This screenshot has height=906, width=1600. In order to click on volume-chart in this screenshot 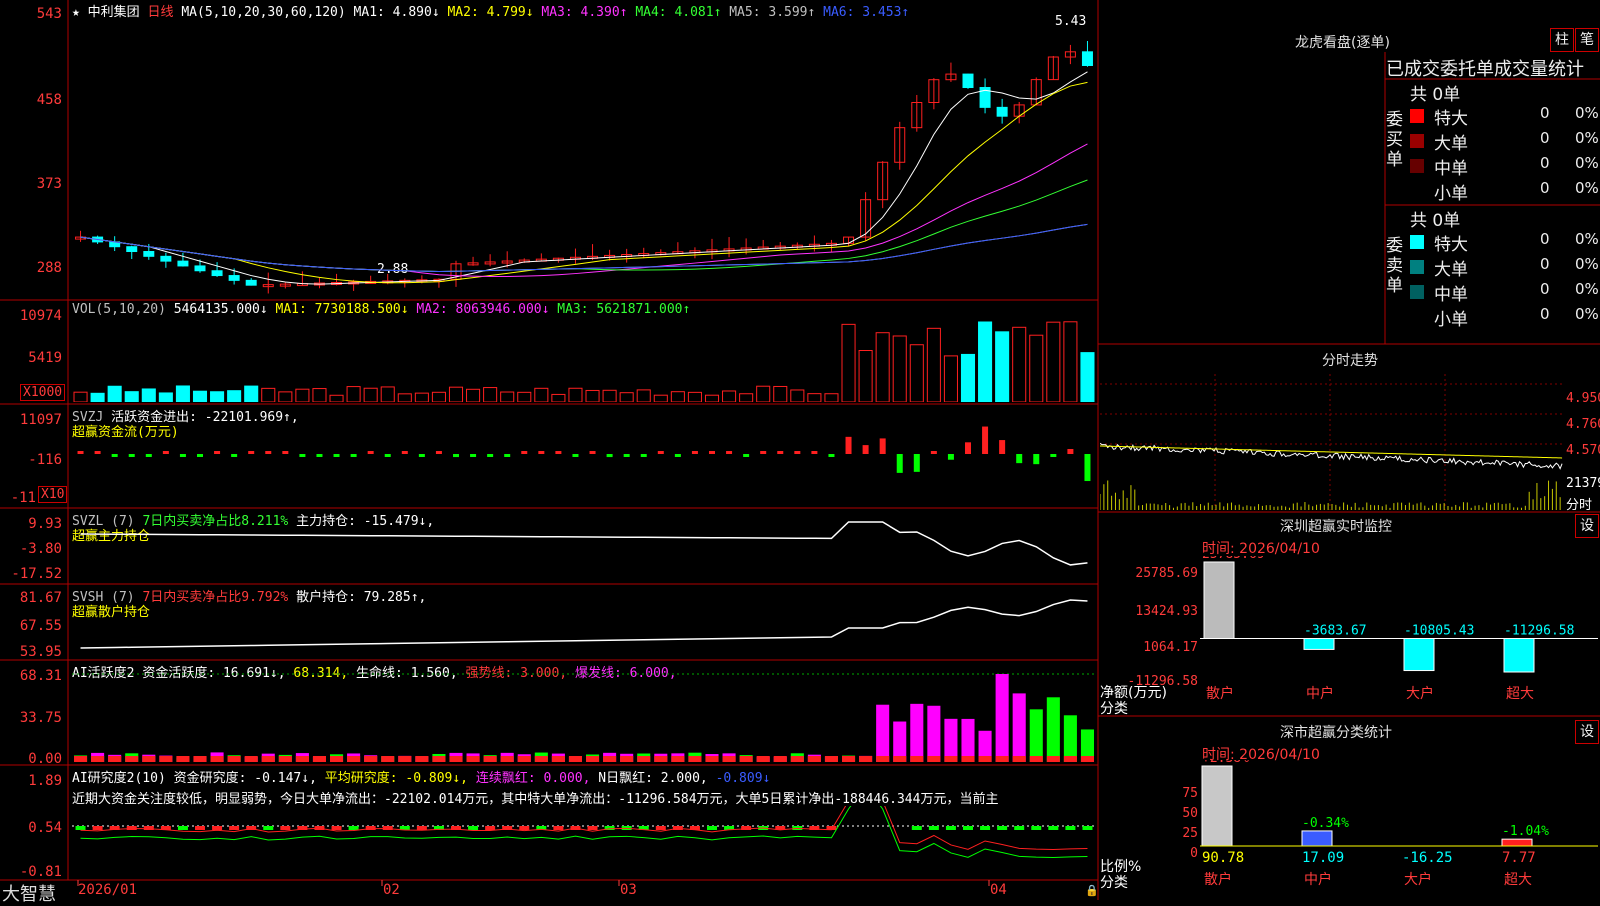, I will do `click(584, 360)`.